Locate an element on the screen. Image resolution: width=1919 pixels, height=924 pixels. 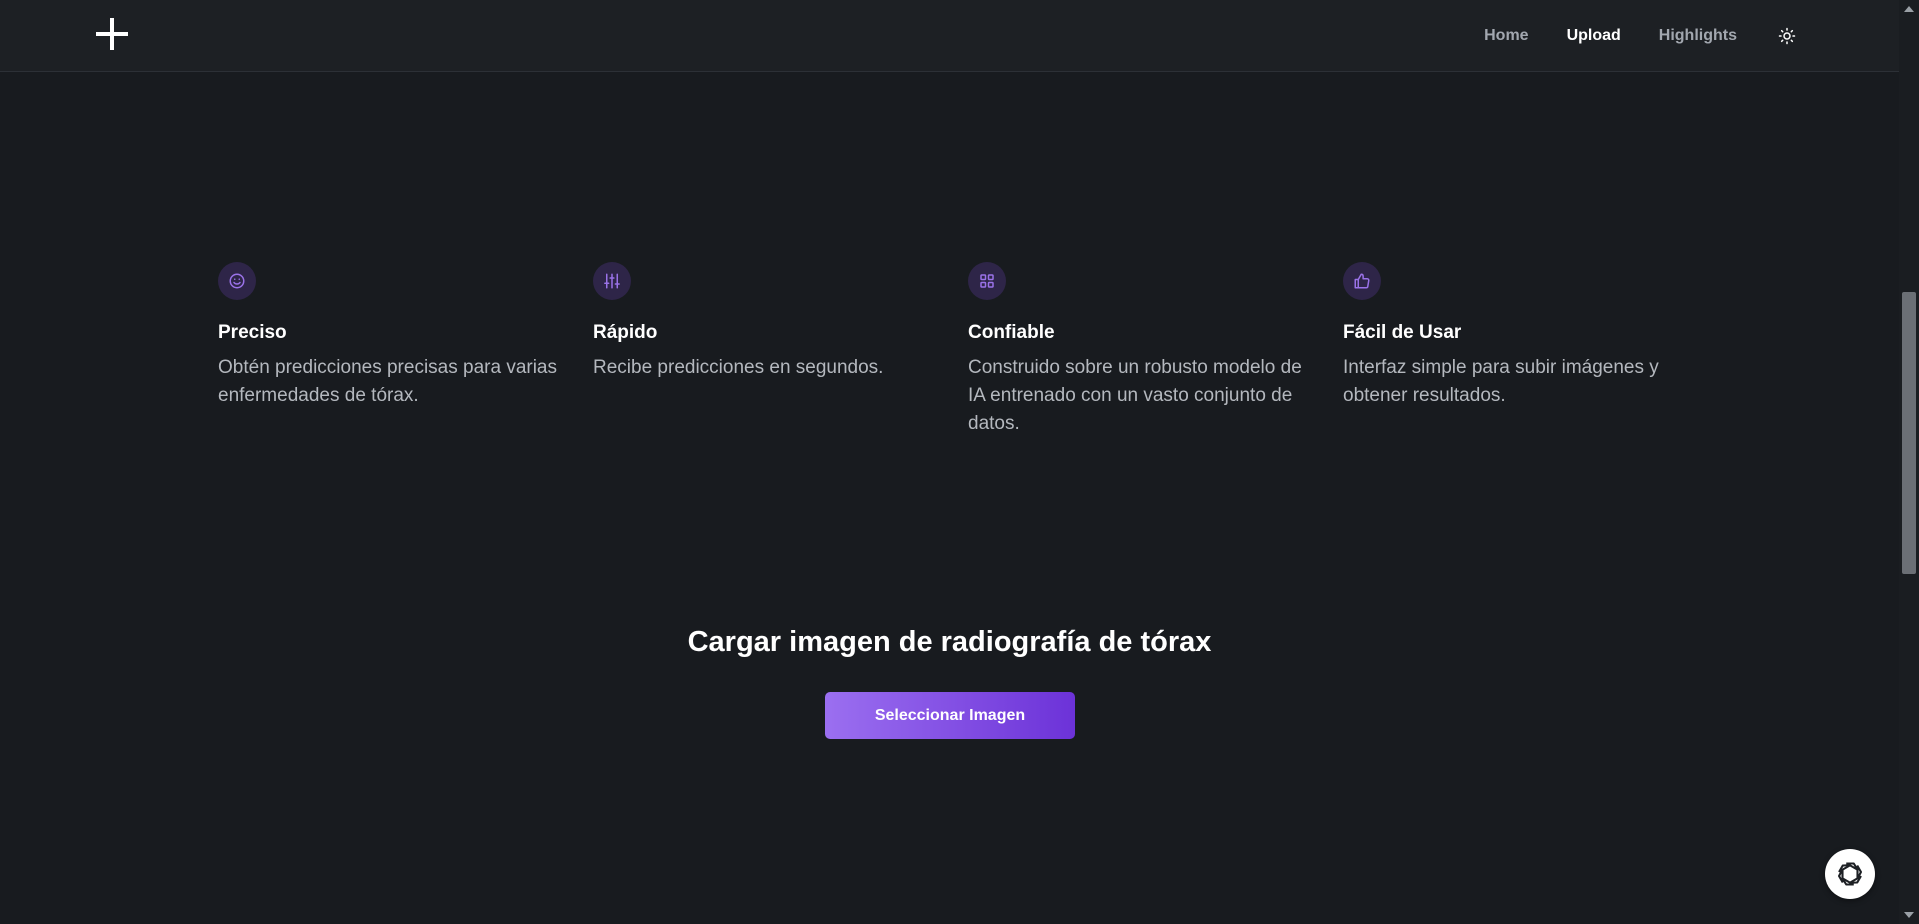
vertical-scrollbar is located at coordinates (1909, 462).